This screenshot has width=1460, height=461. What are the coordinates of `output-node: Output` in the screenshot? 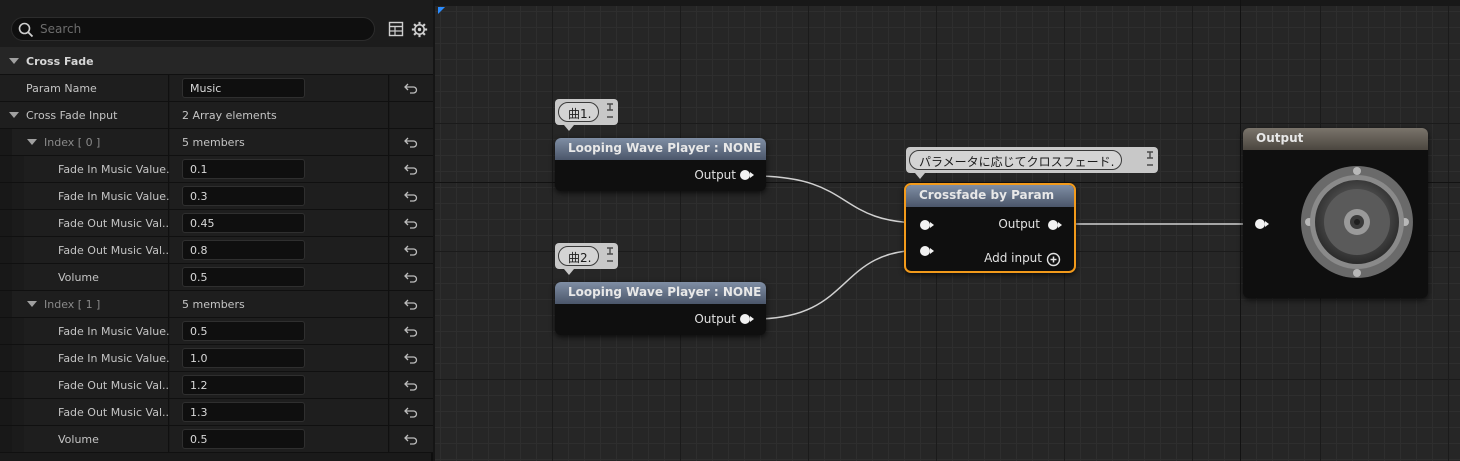 It's located at (1335, 213).